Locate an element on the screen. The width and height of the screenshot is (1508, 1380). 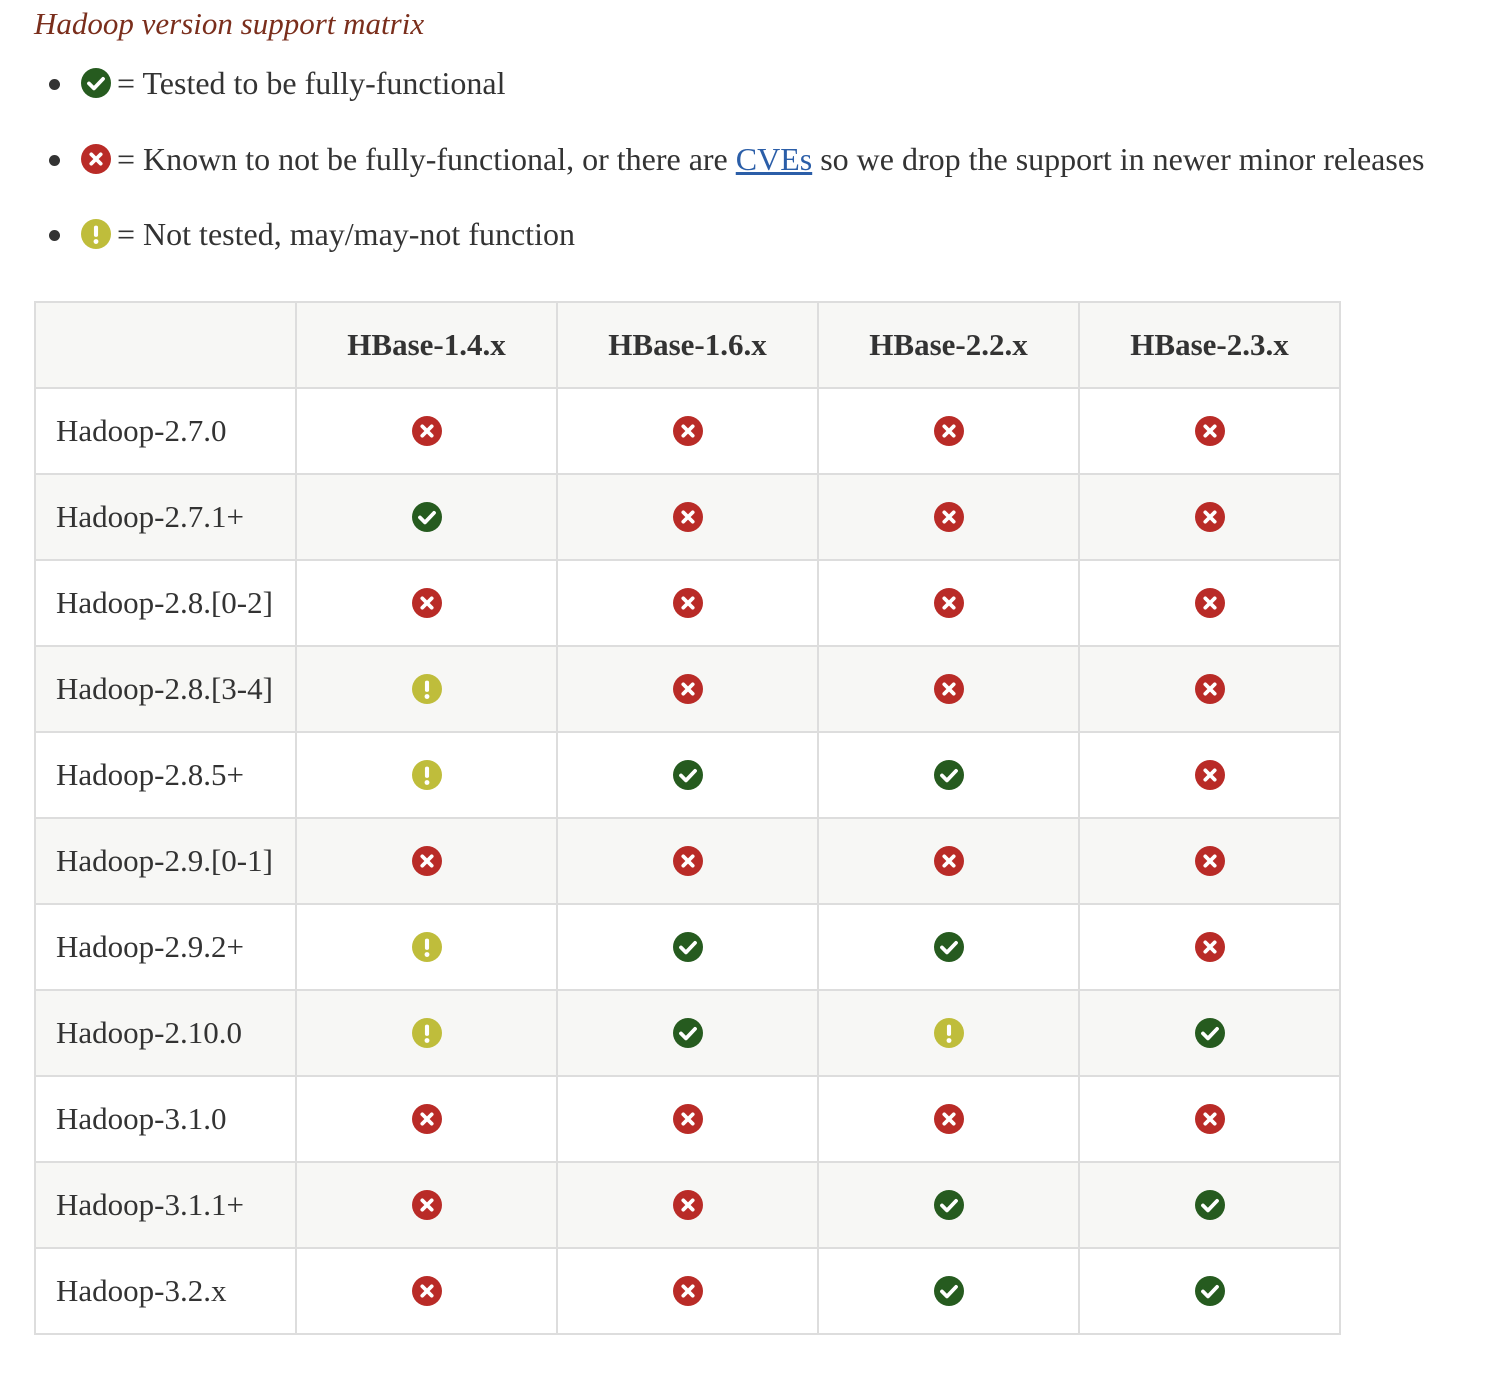
row-label: Hadoop-3.1.0 is located at coordinates (165, 1119).